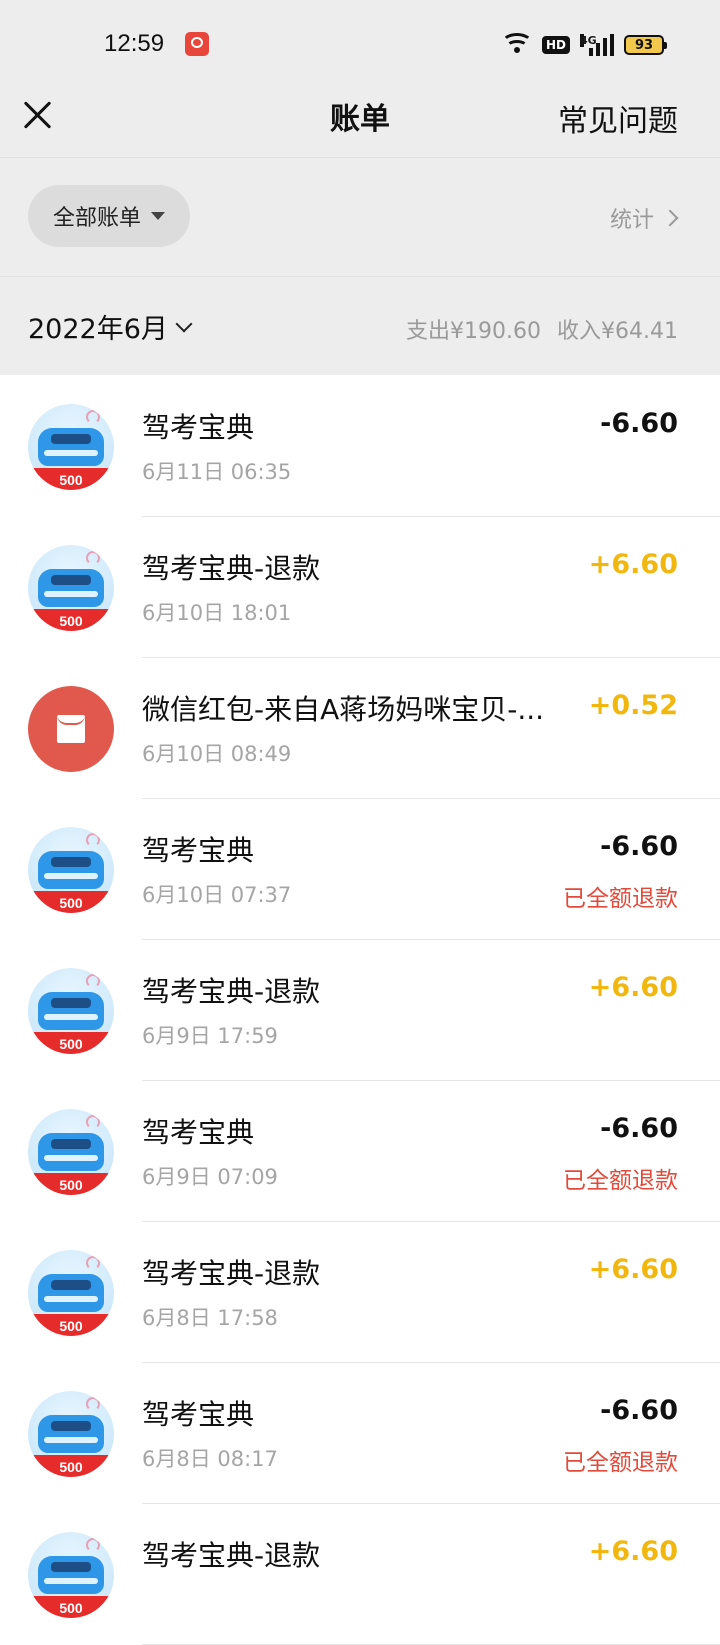 Image resolution: width=720 pixels, height=1645 pixels. What do you see at coordinates (360, 1433) in the screenshot?
I see `transaction-row: 500 驾考宝典 6月8日 08:17 -6.60 已全额退款` at bounding box center [360, 1433].